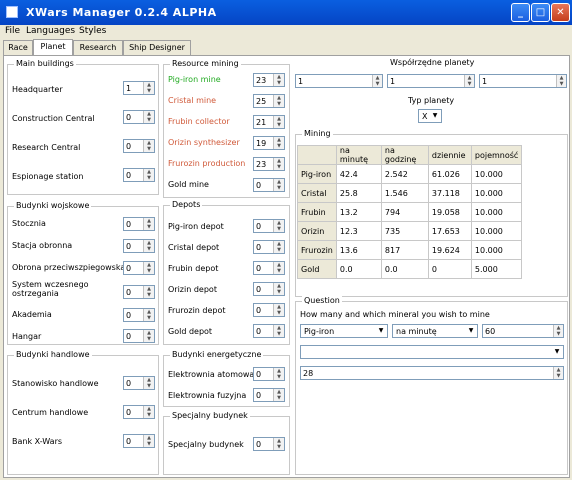  I want to click on espionage-station-spinbox: 0 ▲ ▼, so click(139, 175).